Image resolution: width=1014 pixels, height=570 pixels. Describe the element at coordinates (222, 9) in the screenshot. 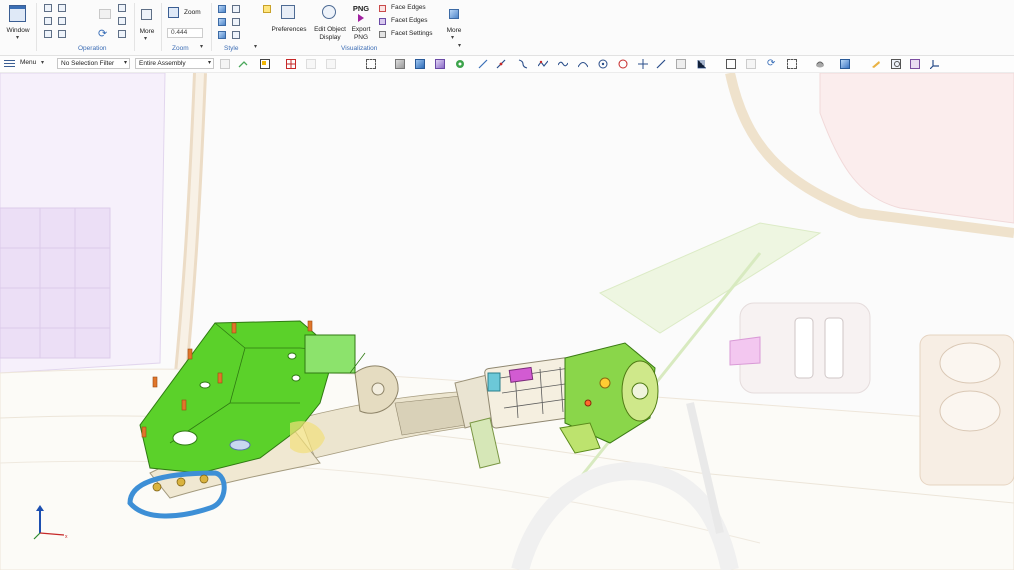

I see `style-cube-icon` at that location.